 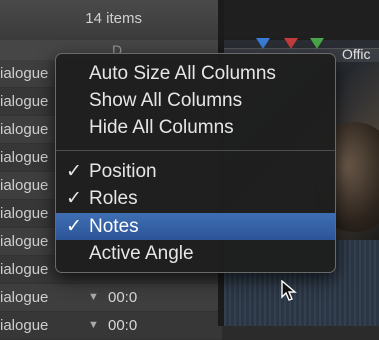 I want to click on menu-item-position: ✓ Position, so click(x=195, y=171).